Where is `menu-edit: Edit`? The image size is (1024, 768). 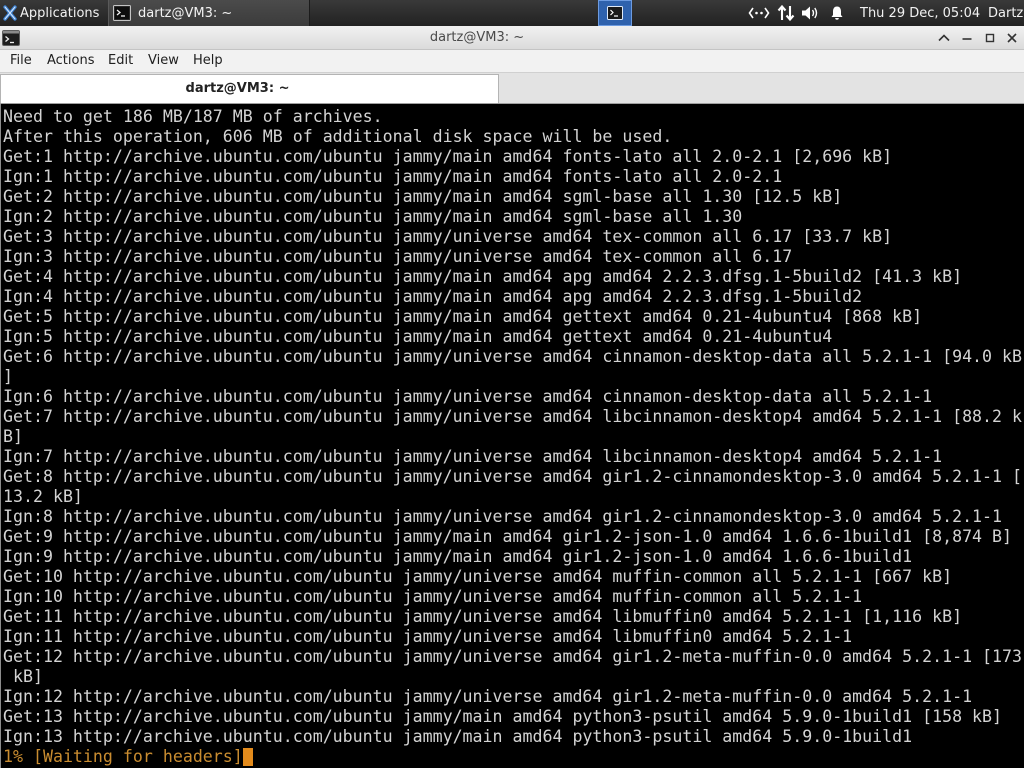
menu-edit: Edit is located at coordinates (120, 61).